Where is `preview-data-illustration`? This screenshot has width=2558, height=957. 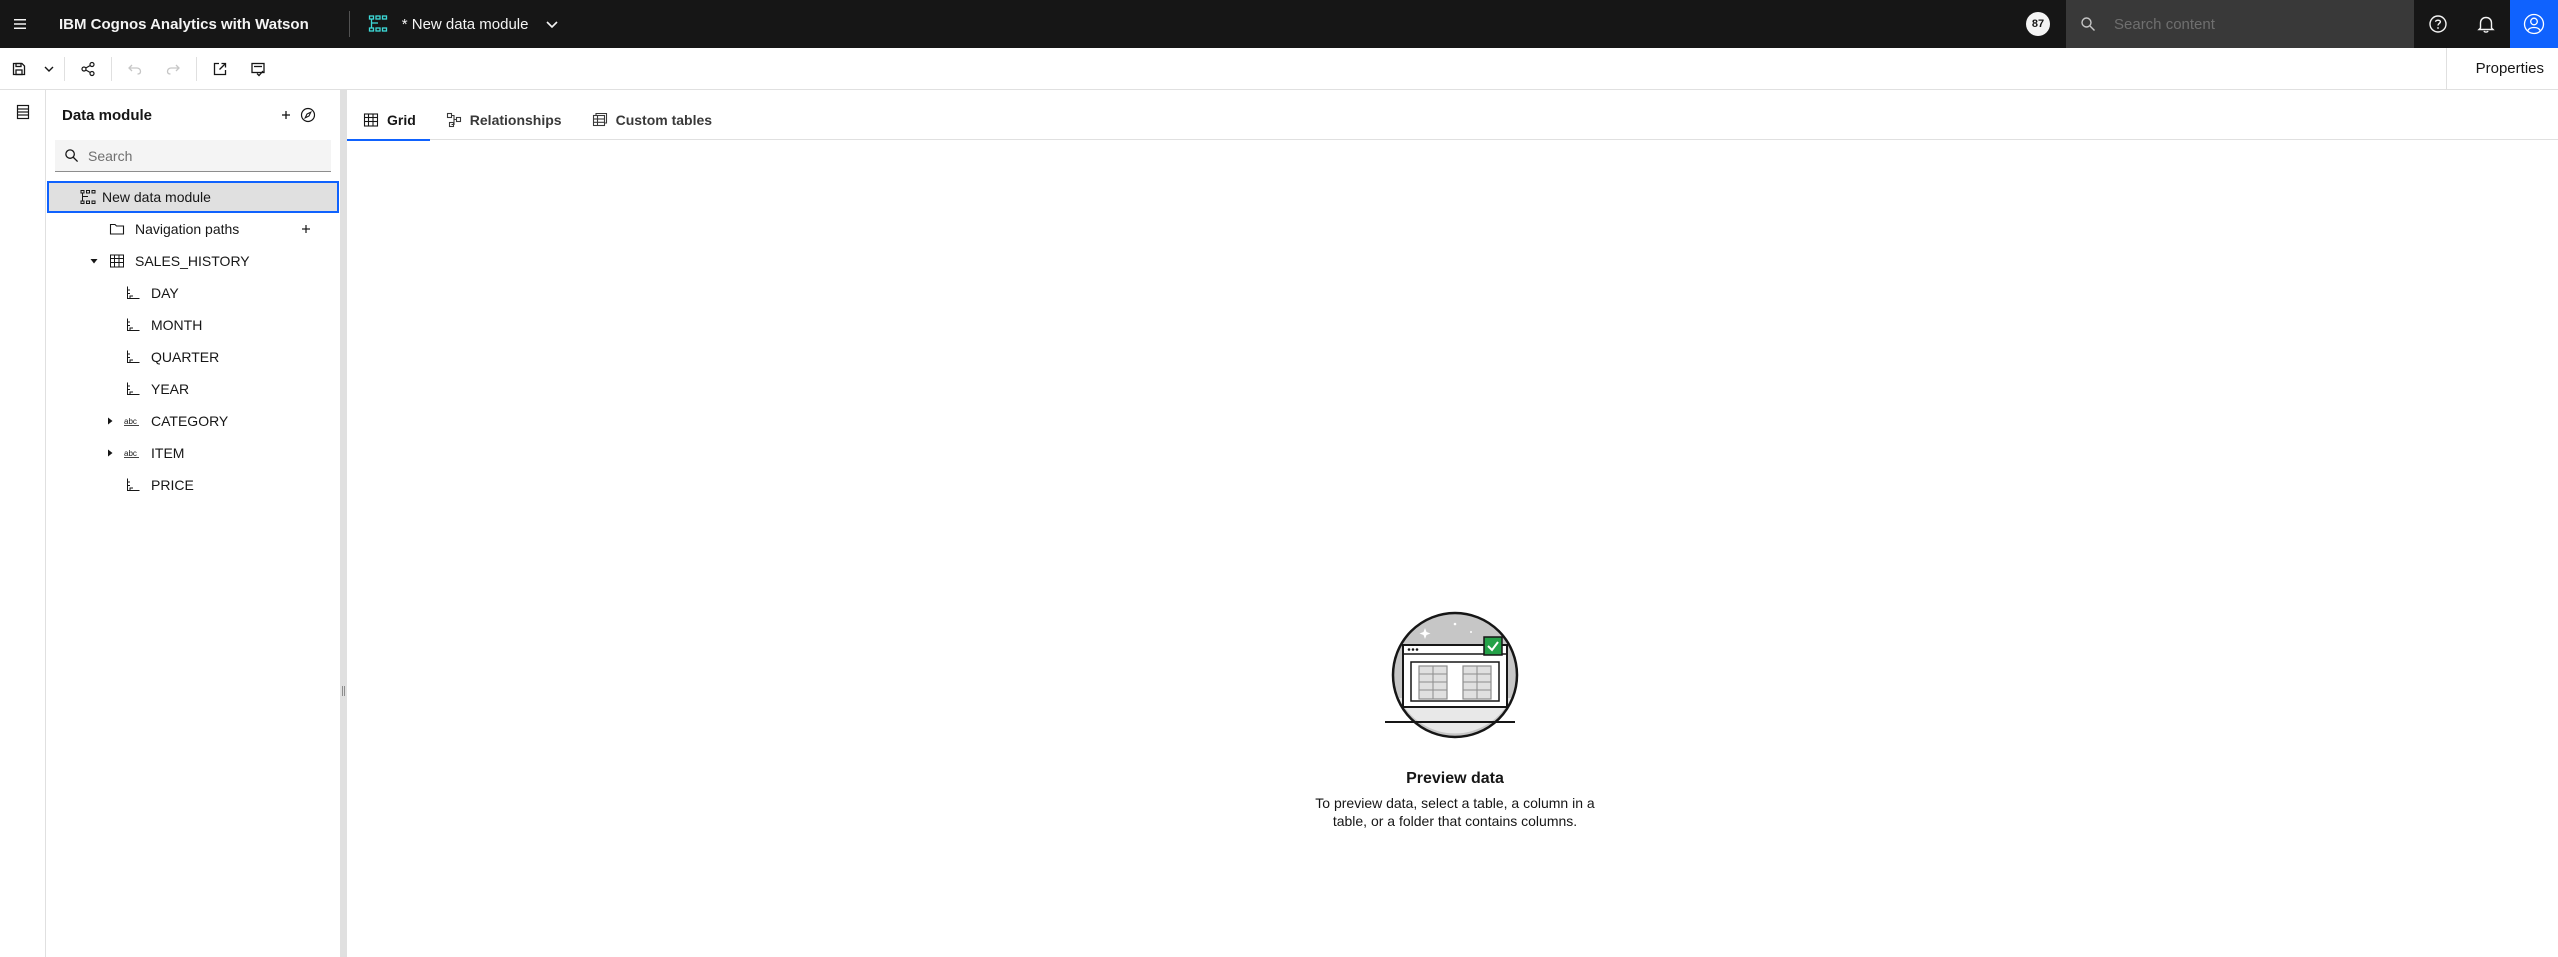
preview-data-illustration is located at coordinates (1455, 680).